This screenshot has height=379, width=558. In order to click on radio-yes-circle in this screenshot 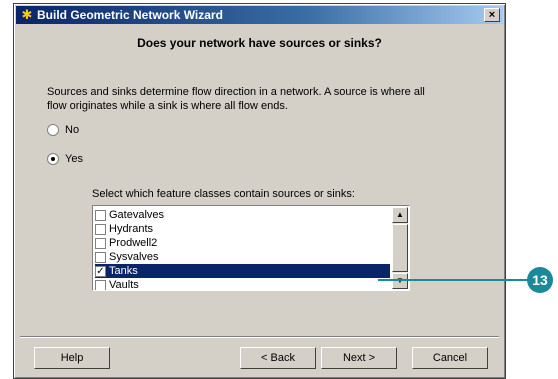, I will do `click(53, 159)`.